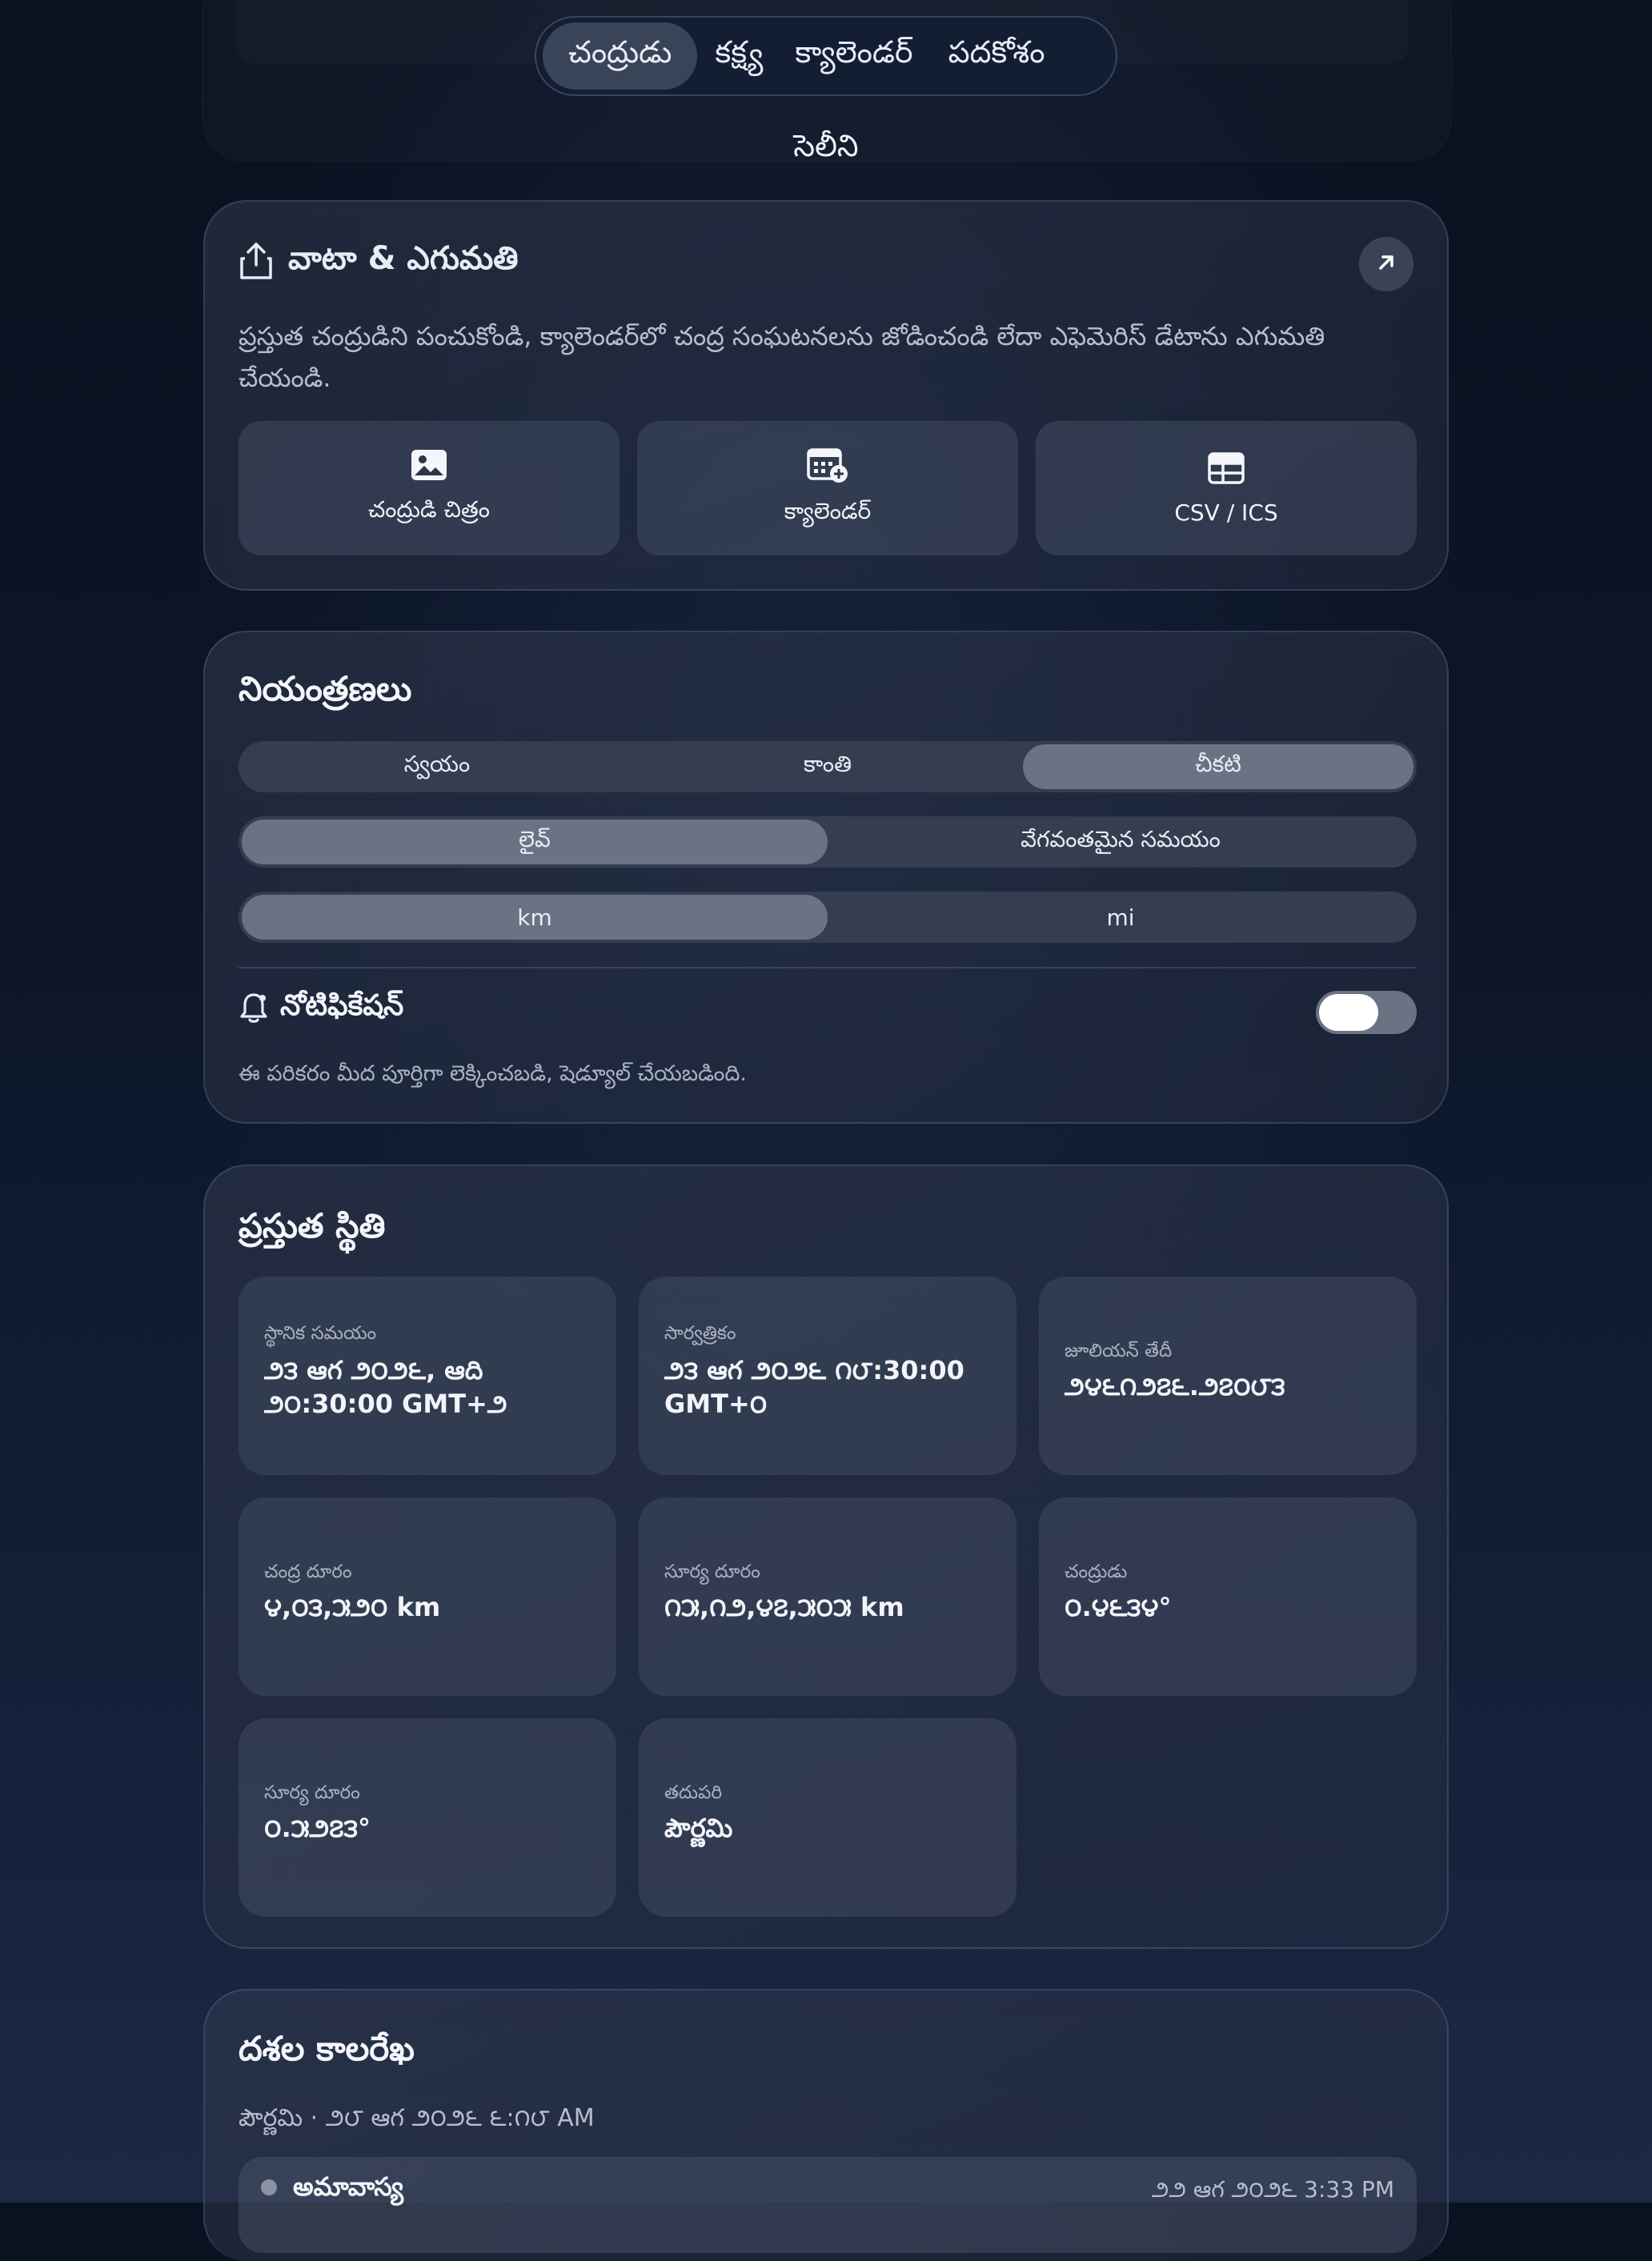  Describe the element at coordinates (317, 1828) in the screenshot. I see `tile-value: ౦.౫౨౭౩°` at that location.